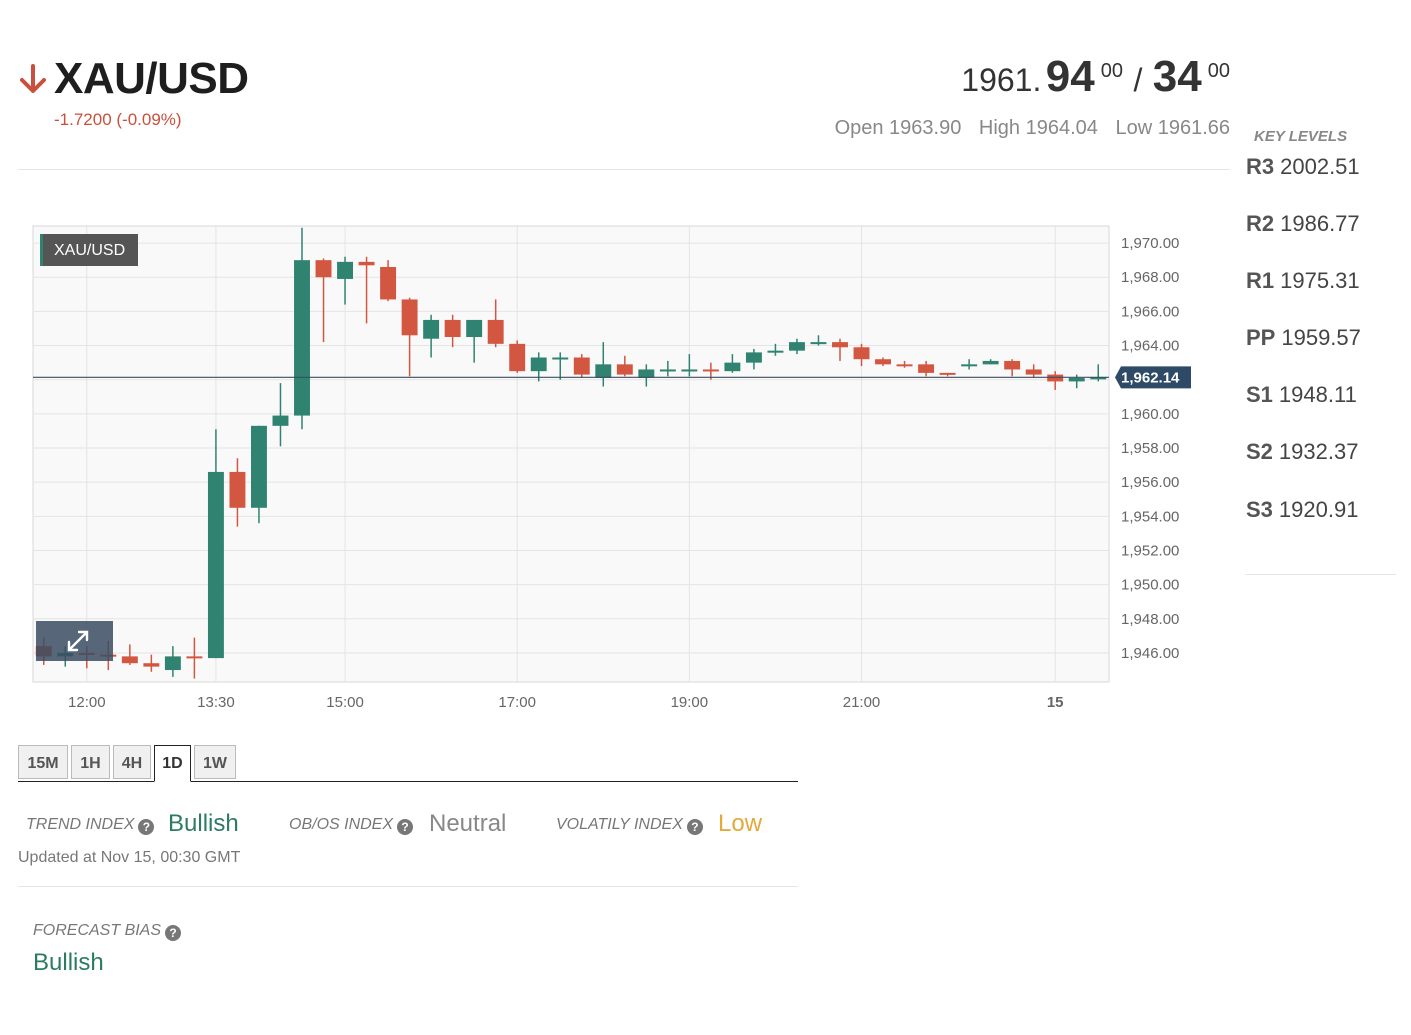  I want to click on forecast-bias-text: FORECAST BIAS, so click(97, 930).